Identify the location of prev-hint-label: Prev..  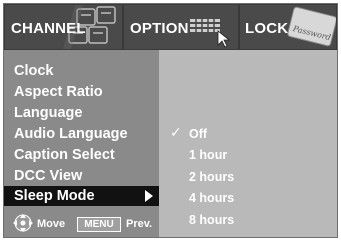
(139, 224).